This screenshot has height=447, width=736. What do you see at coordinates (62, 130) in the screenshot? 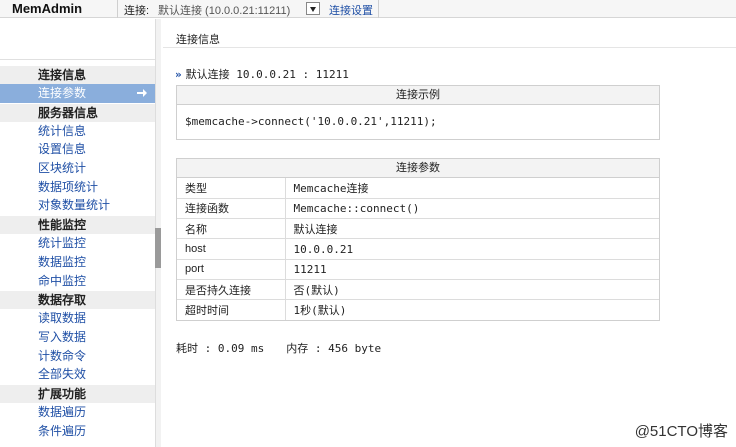
I see `sidebar-item-label: 统计信息` at bounding box center [62, 130].